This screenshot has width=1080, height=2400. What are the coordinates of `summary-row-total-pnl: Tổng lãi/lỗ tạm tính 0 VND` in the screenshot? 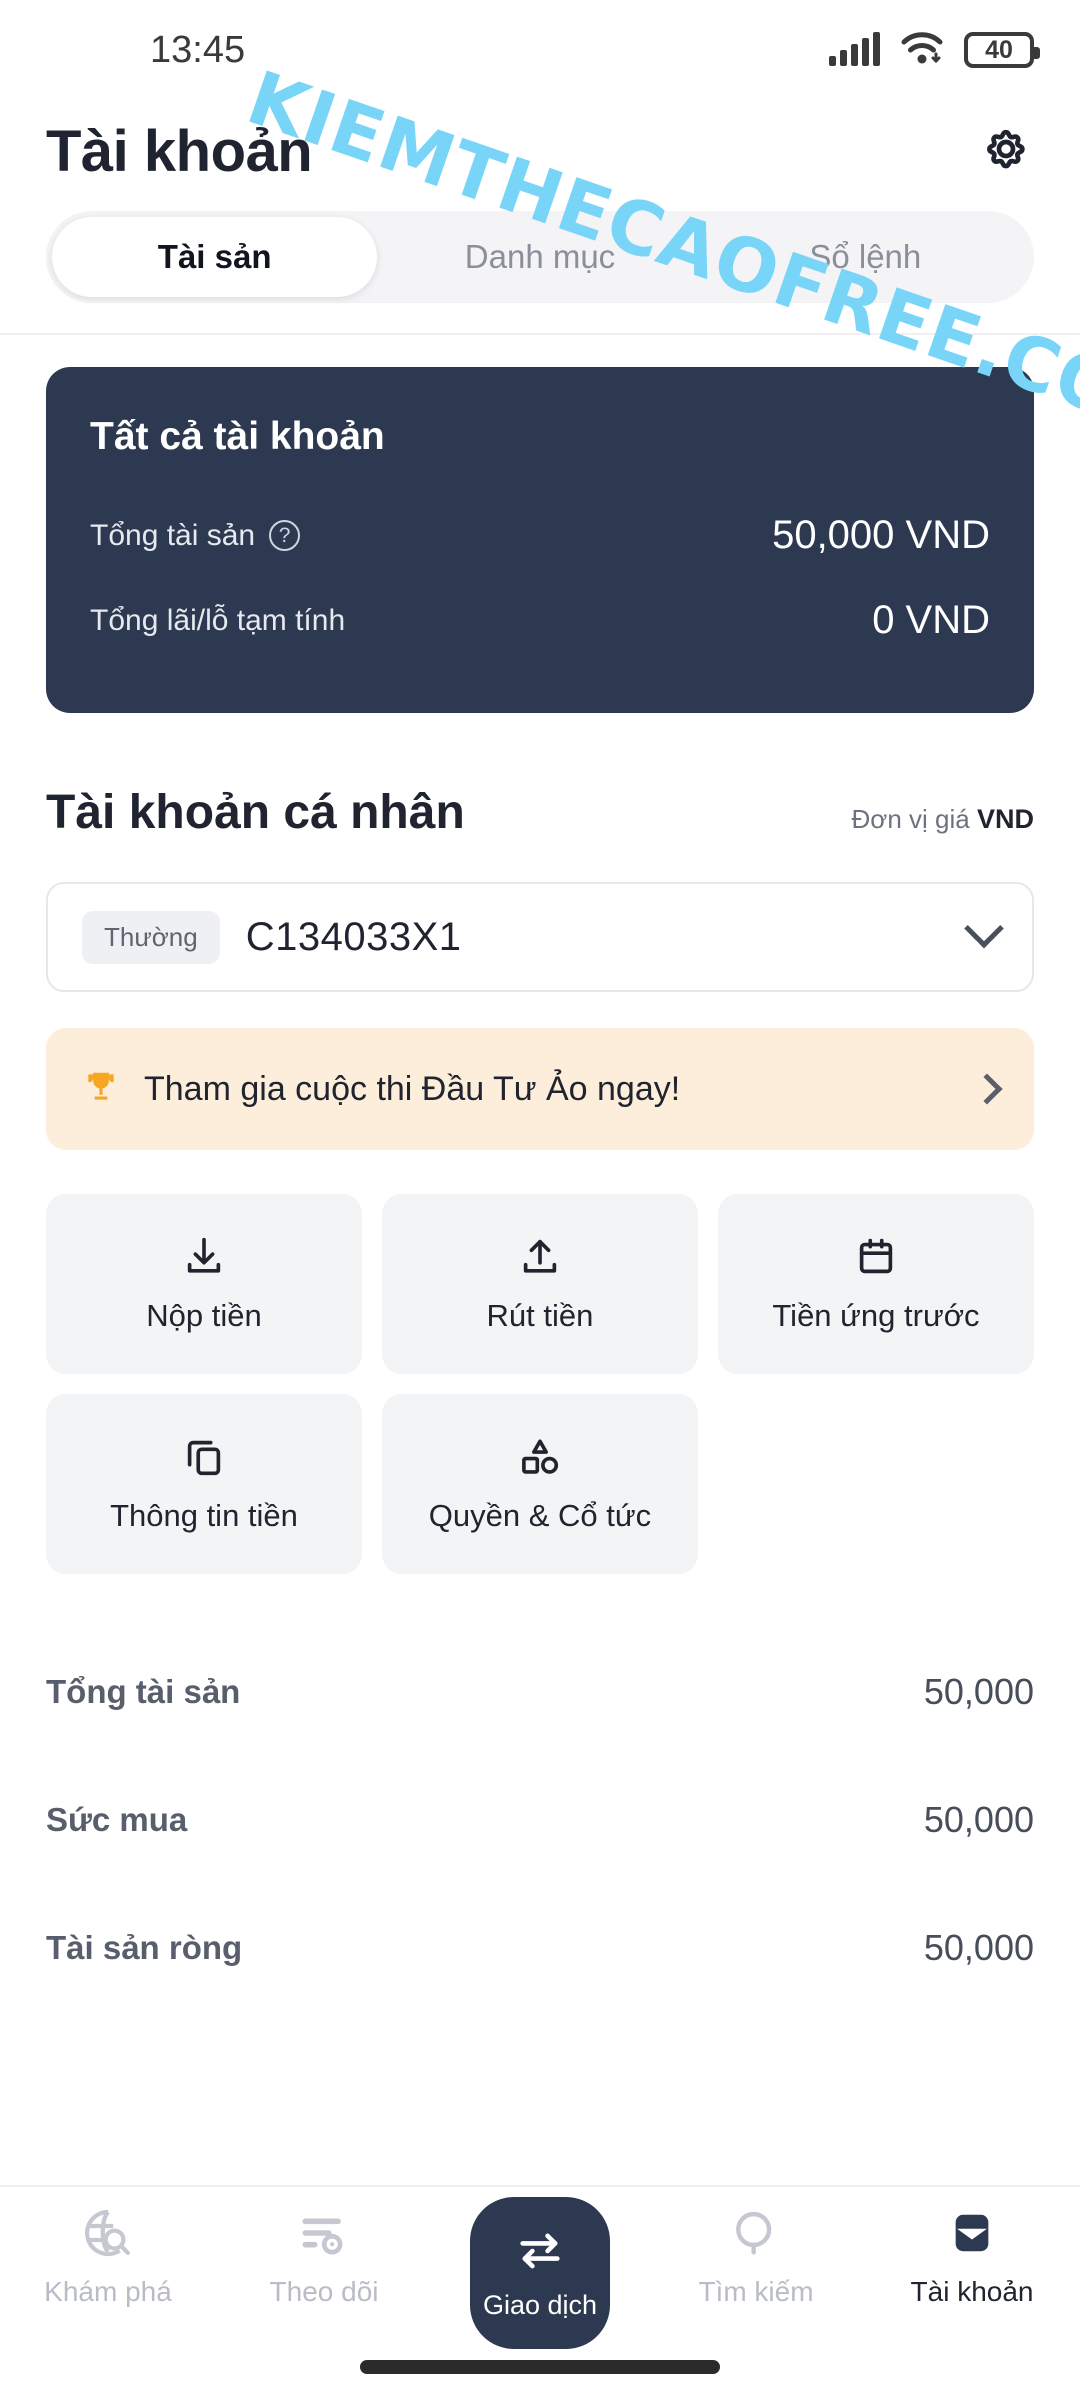 It's located at (540, 620).